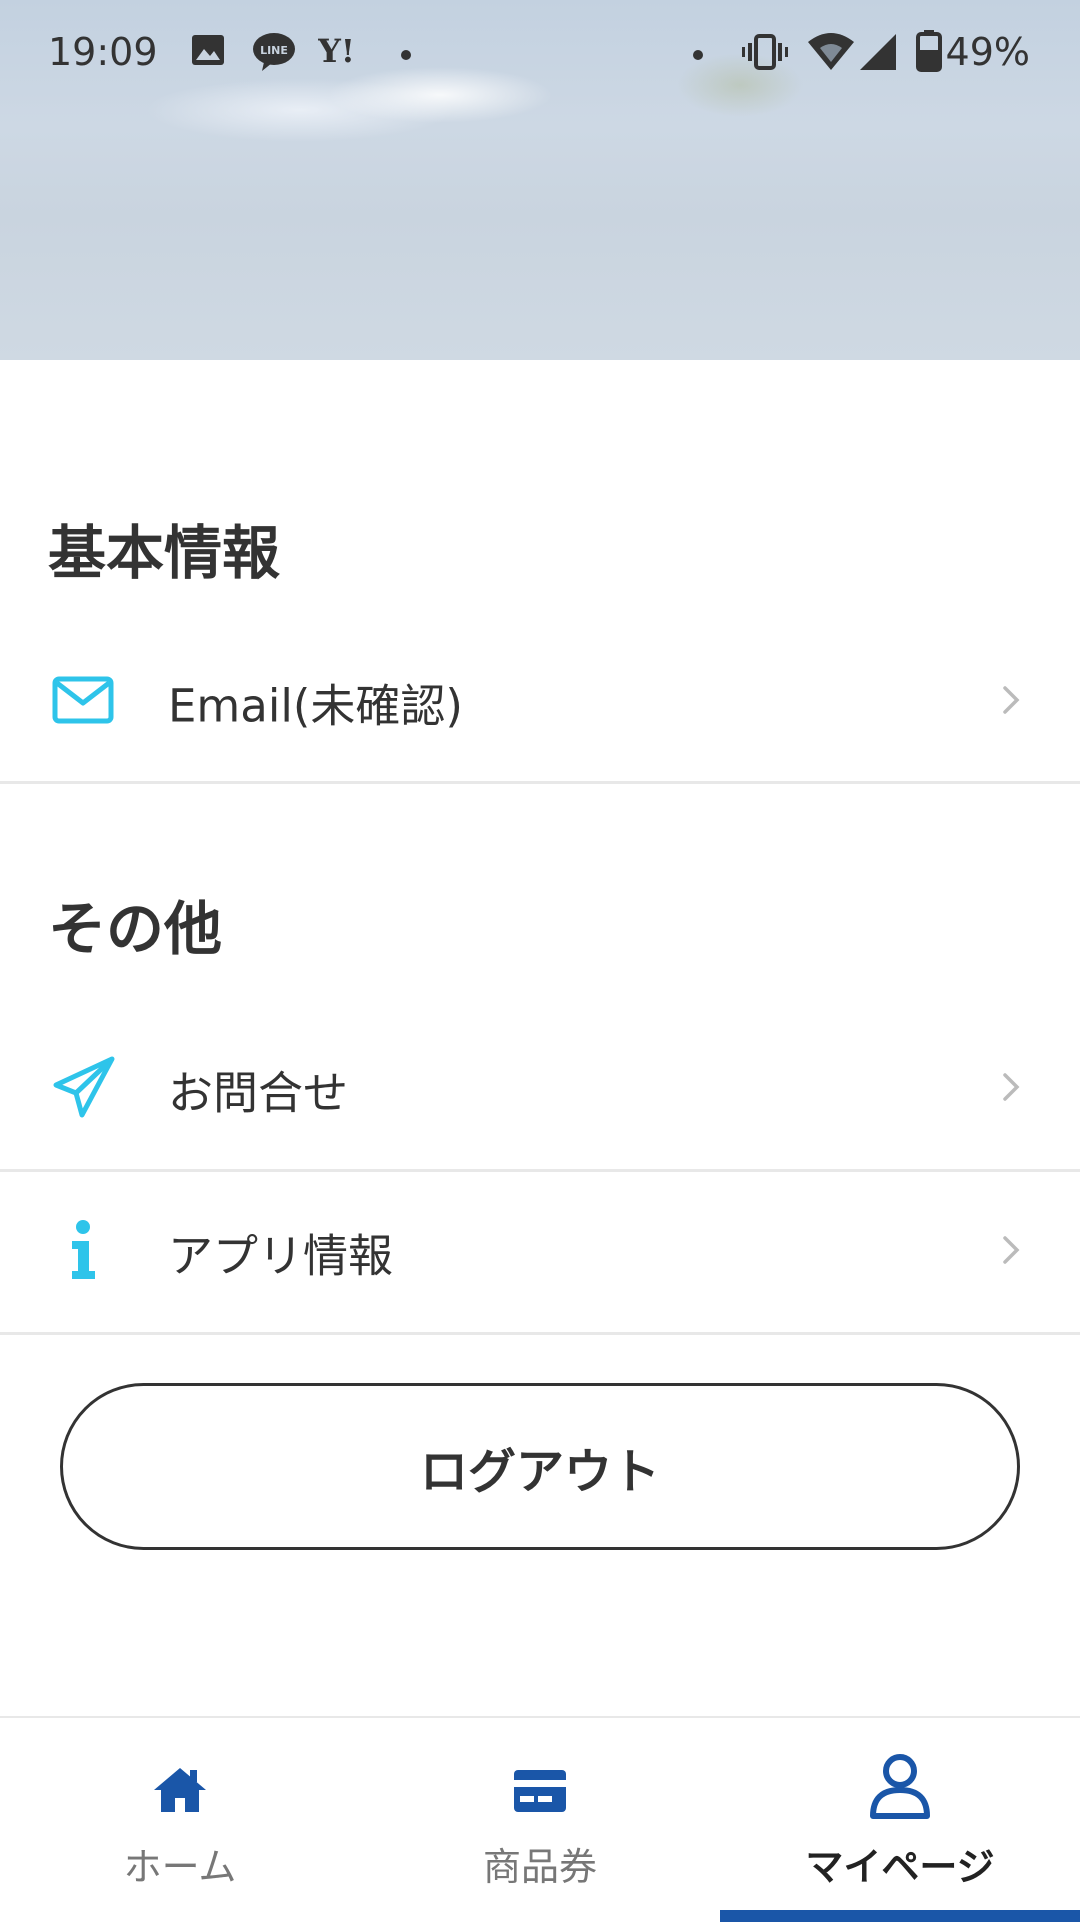 The width and height of the screenshot is (1080, 1922). I want to click on list-item-label: お問合せ, so click(258, 1092).